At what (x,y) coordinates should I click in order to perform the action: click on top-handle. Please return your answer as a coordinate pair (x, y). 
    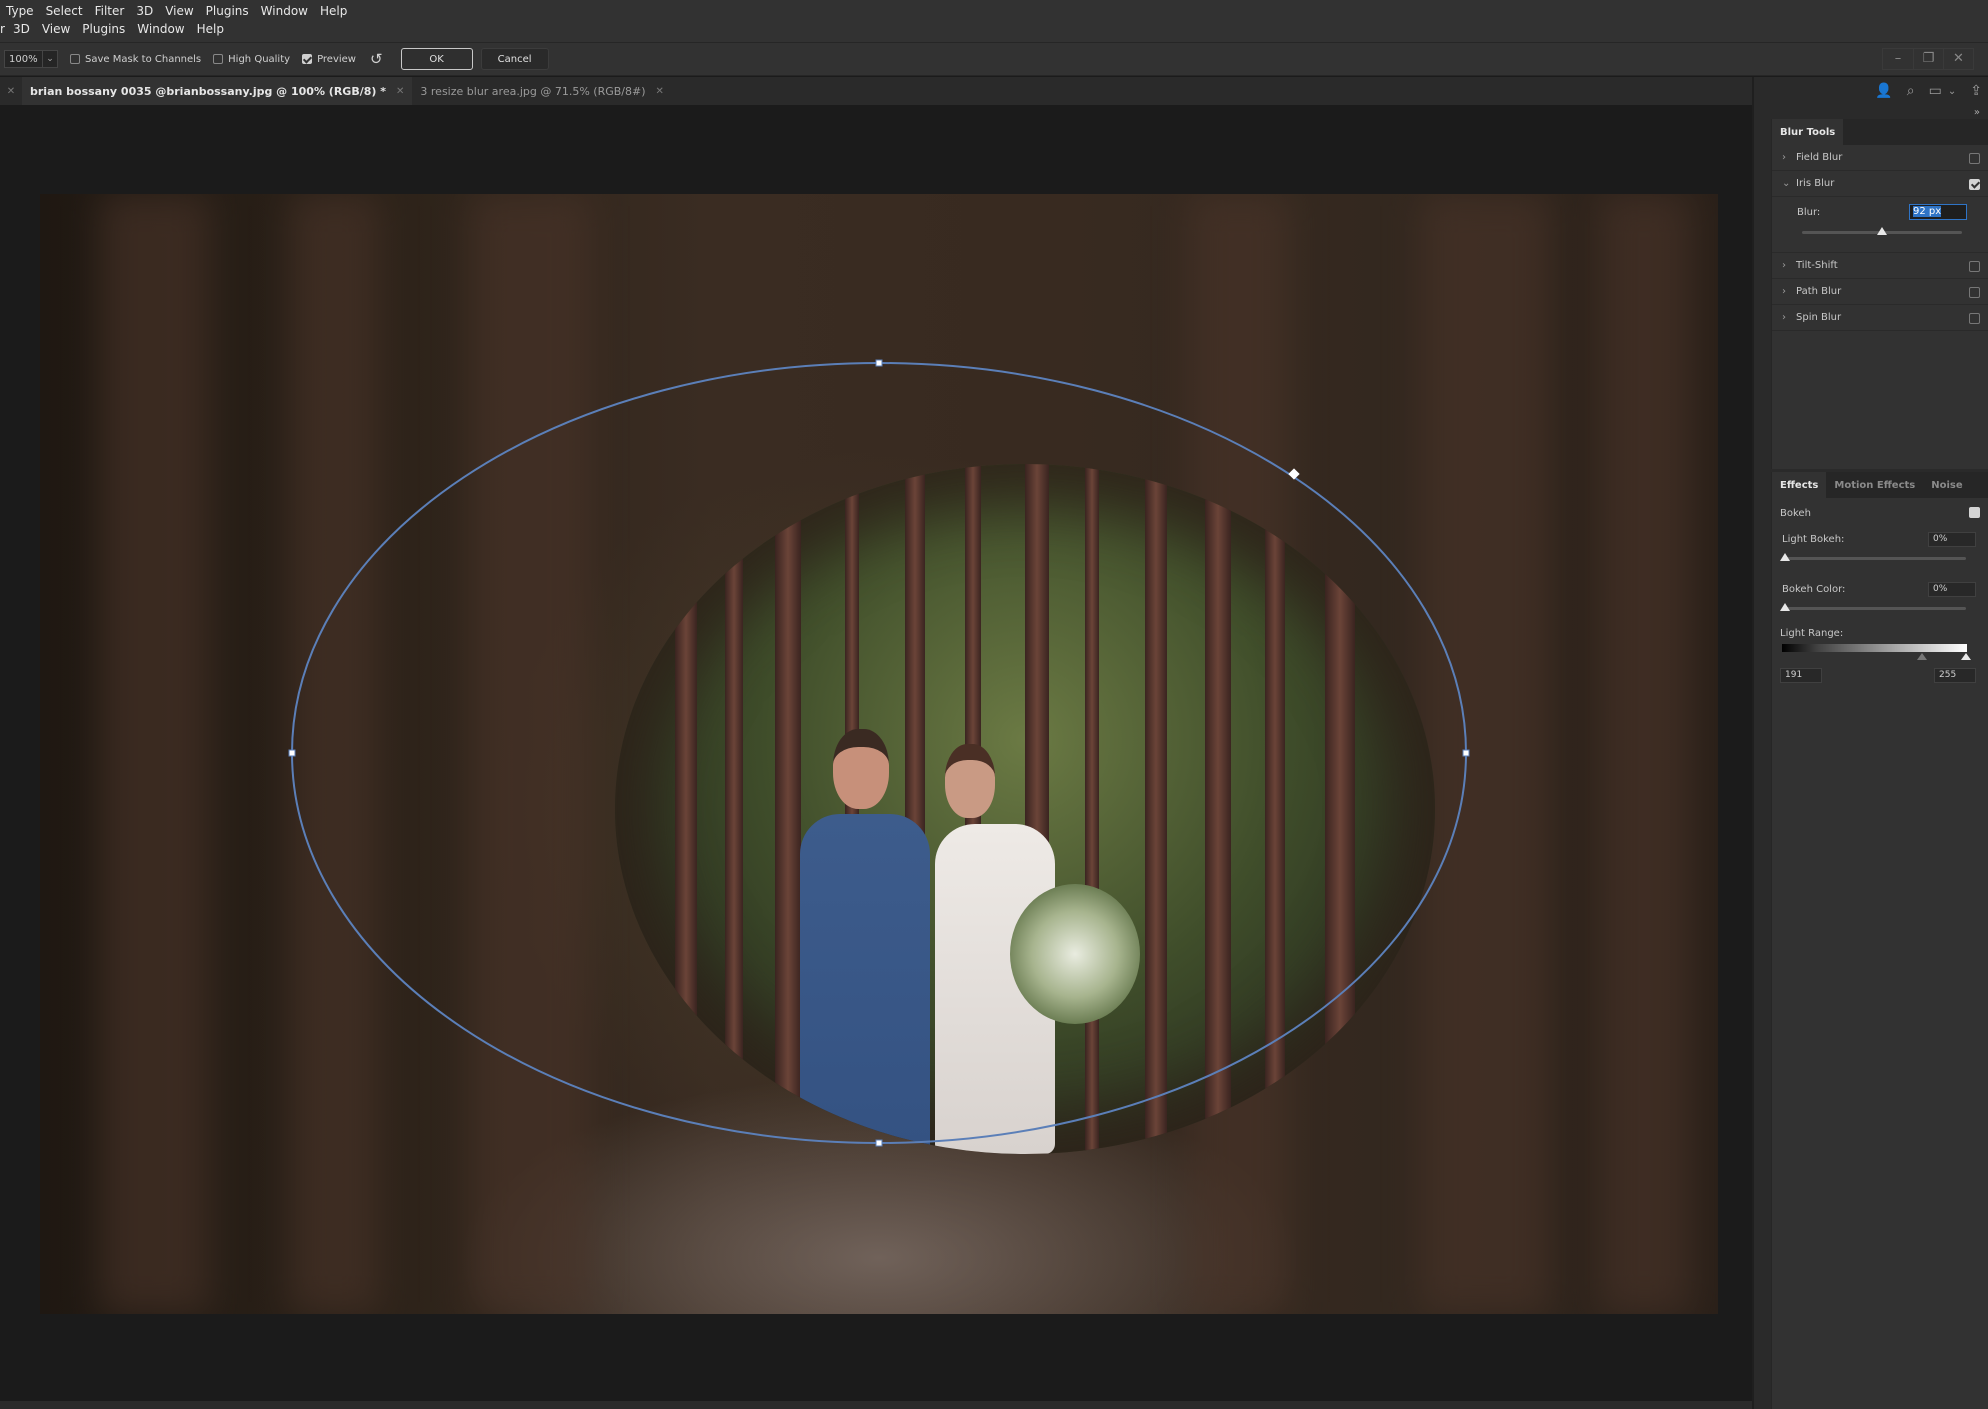
    Looking at the image, I should click on (879, 363).